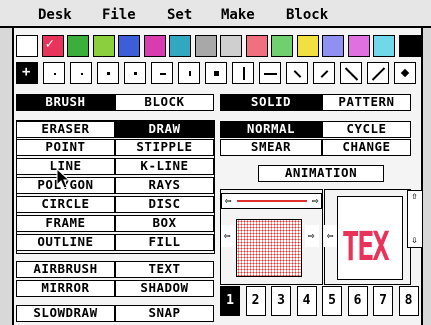  I want to click on screen-button: 1, so click(230, 301).